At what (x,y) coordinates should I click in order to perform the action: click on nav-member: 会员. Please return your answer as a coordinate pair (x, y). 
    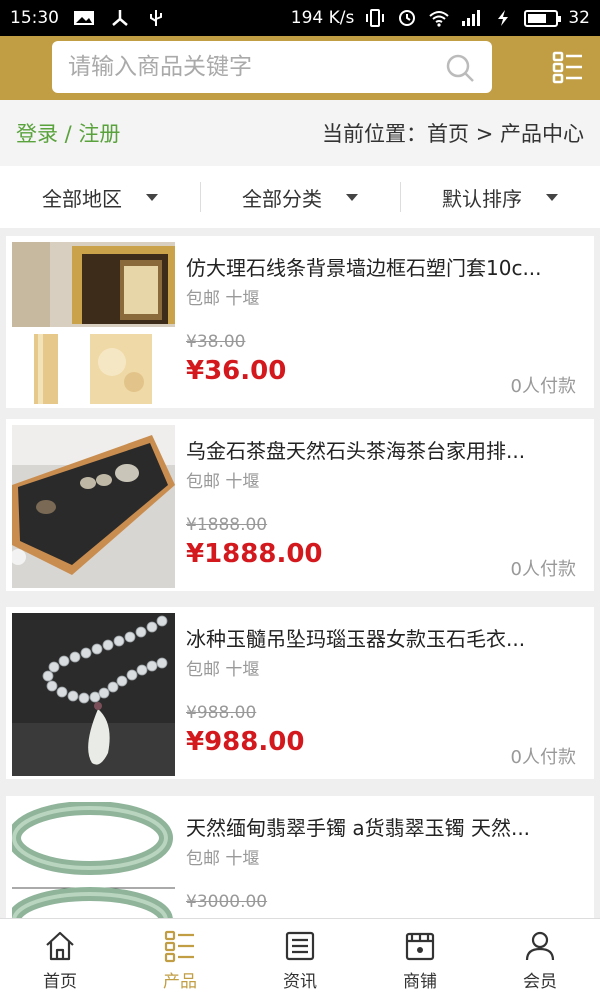
    Looking at the image, I should click on (540, 959).